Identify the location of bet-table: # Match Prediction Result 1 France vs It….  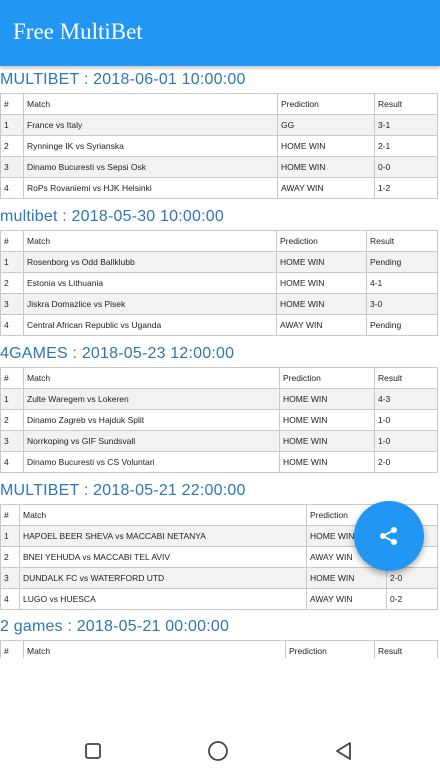
(219, 146).